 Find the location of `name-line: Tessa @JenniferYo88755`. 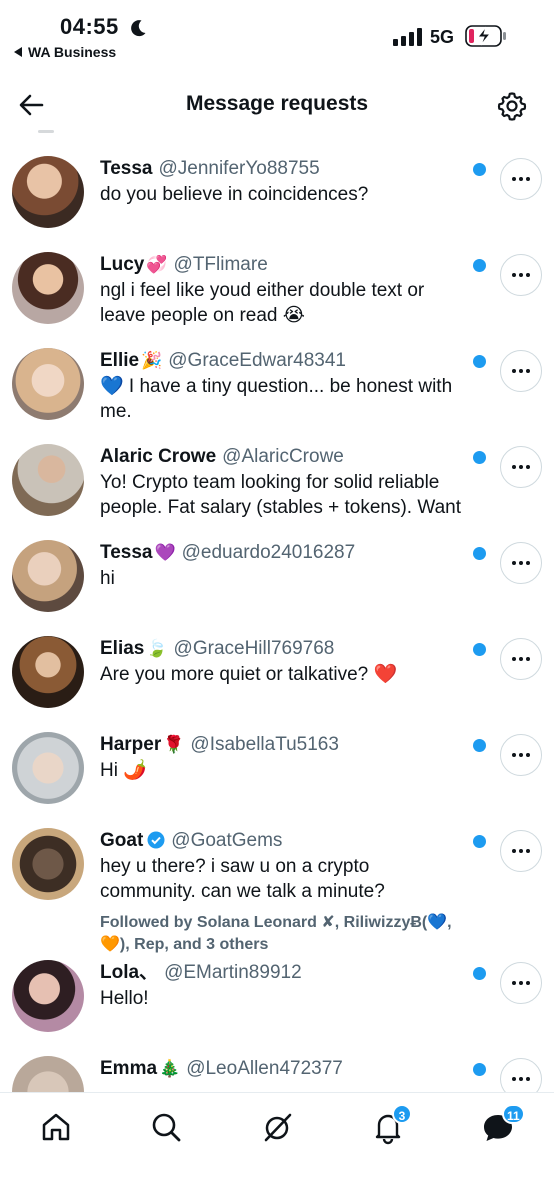

name-line: Tessa @JenniferYo88755 is located at coordinates (285, 169).